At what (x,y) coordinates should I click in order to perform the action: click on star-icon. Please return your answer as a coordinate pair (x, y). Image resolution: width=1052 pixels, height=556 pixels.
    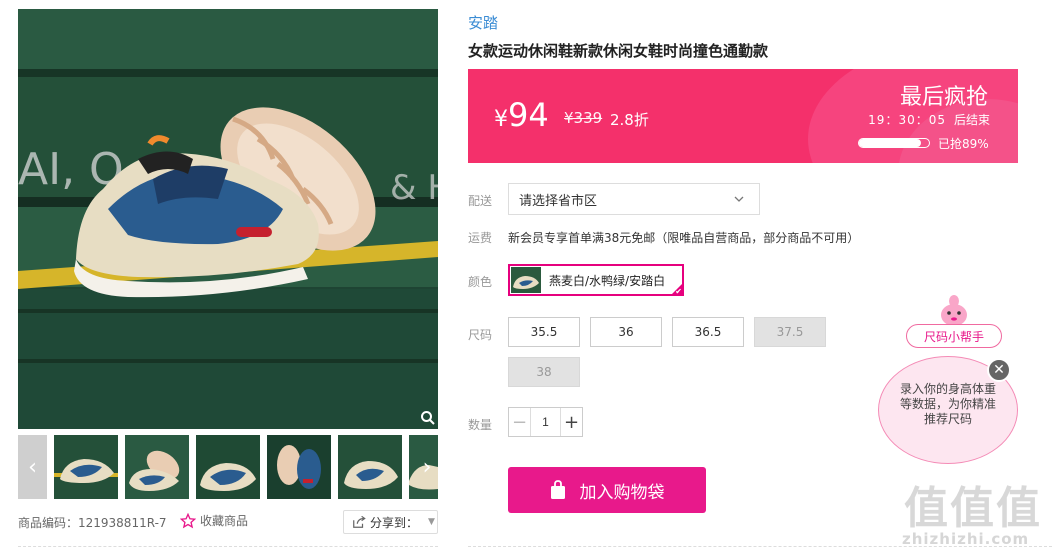
    Looking at the image, I should click on (188, 520).